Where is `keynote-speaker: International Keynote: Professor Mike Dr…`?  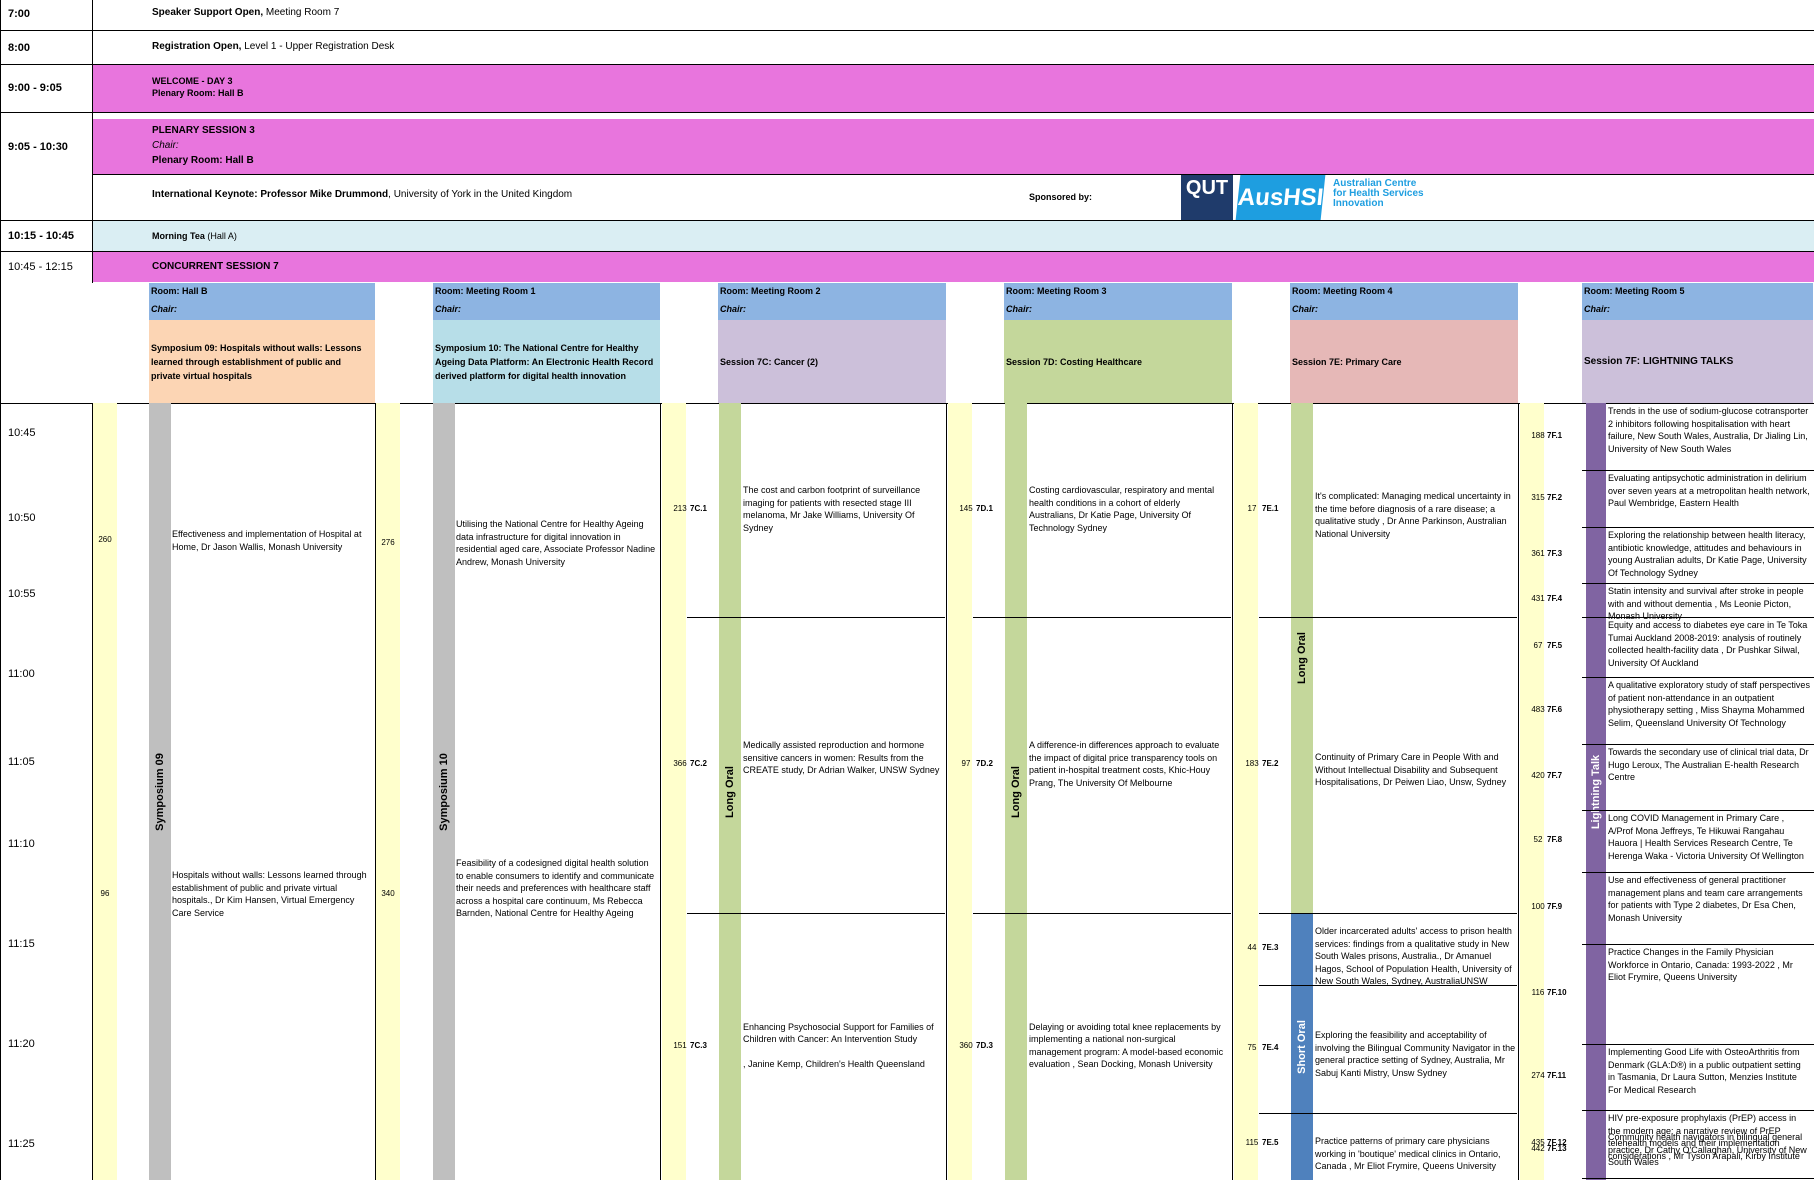 keynote-speaker: International Keynote: Professor Mike Dr… is located at coordinates (270, 194).